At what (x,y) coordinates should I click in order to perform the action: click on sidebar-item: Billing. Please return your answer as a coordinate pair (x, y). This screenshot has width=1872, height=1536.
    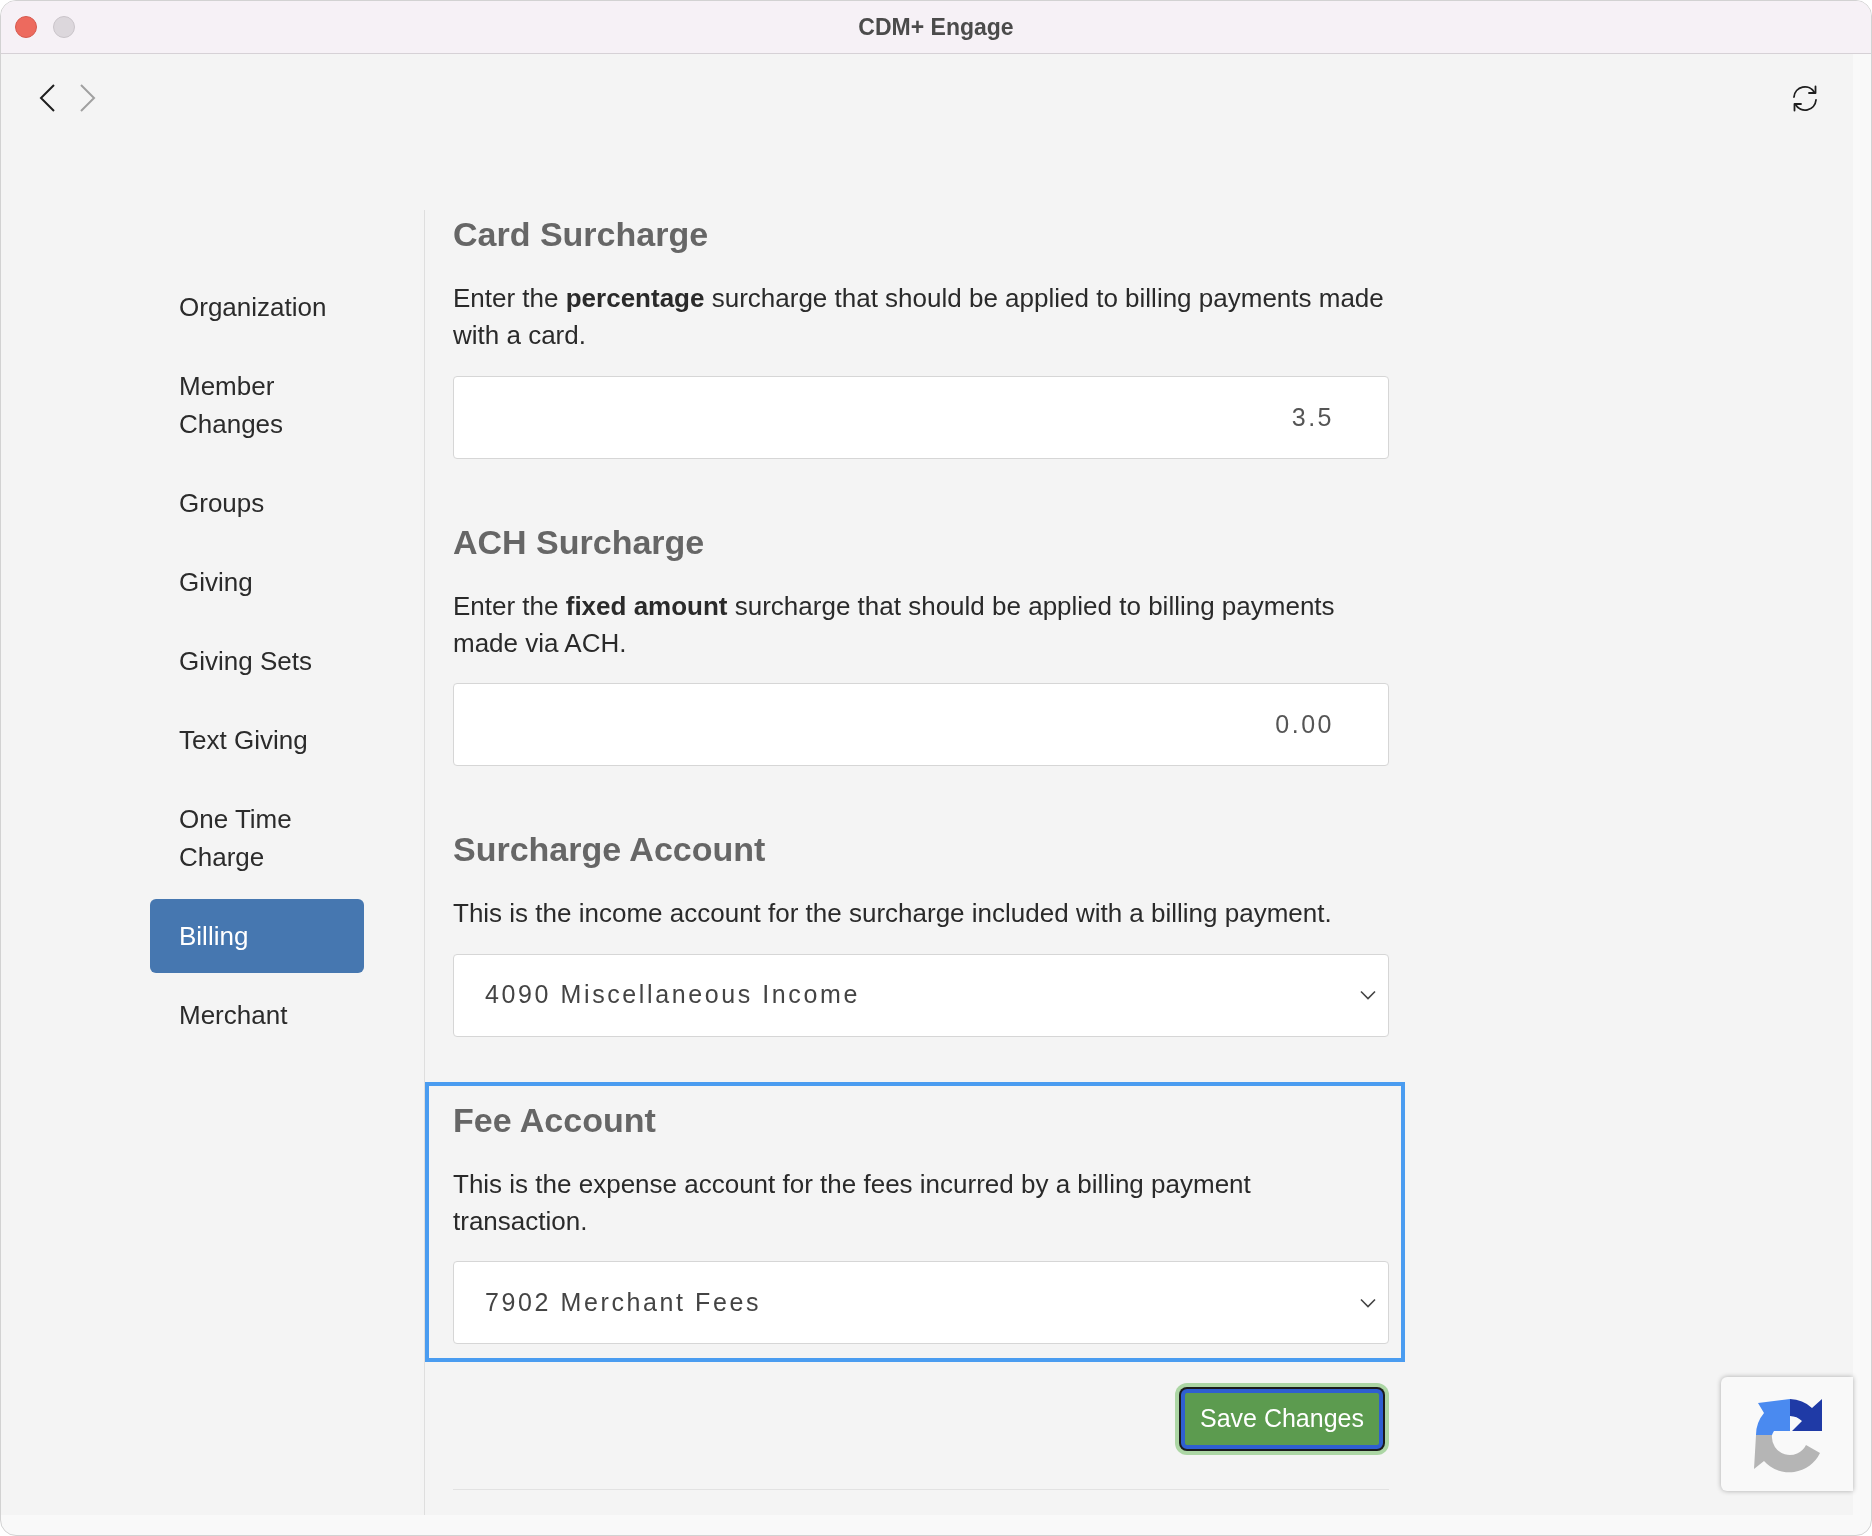
    Looking at the image, I should click on (257, 936).